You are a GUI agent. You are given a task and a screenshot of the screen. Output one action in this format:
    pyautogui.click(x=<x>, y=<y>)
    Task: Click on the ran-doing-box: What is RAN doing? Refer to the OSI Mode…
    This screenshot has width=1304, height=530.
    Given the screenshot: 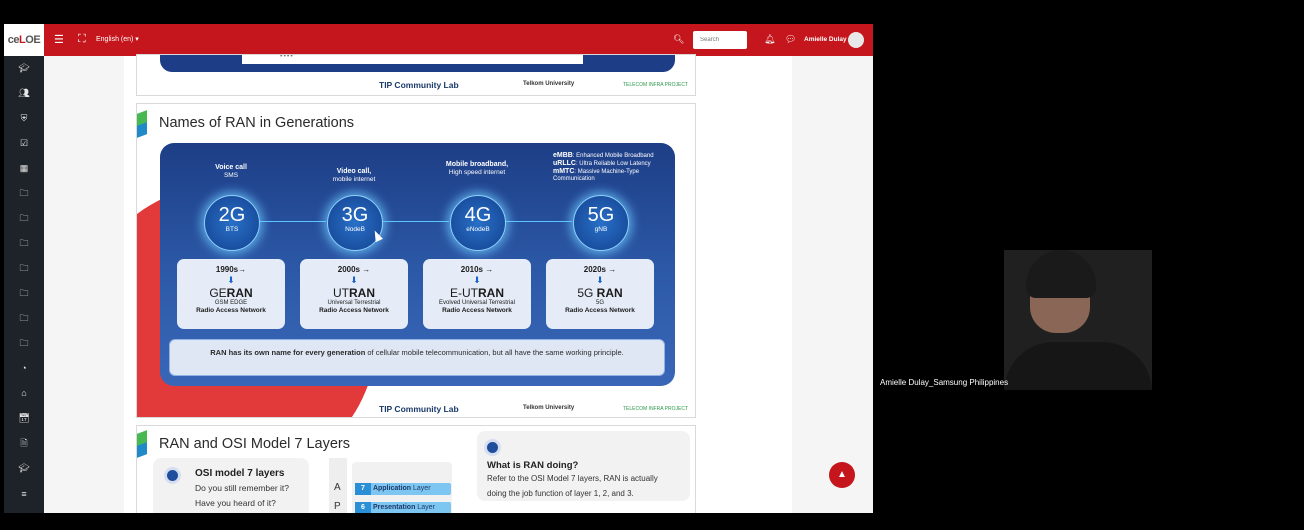 What is the action you would take?
    pyautogui.click(x=583, y=466)
    